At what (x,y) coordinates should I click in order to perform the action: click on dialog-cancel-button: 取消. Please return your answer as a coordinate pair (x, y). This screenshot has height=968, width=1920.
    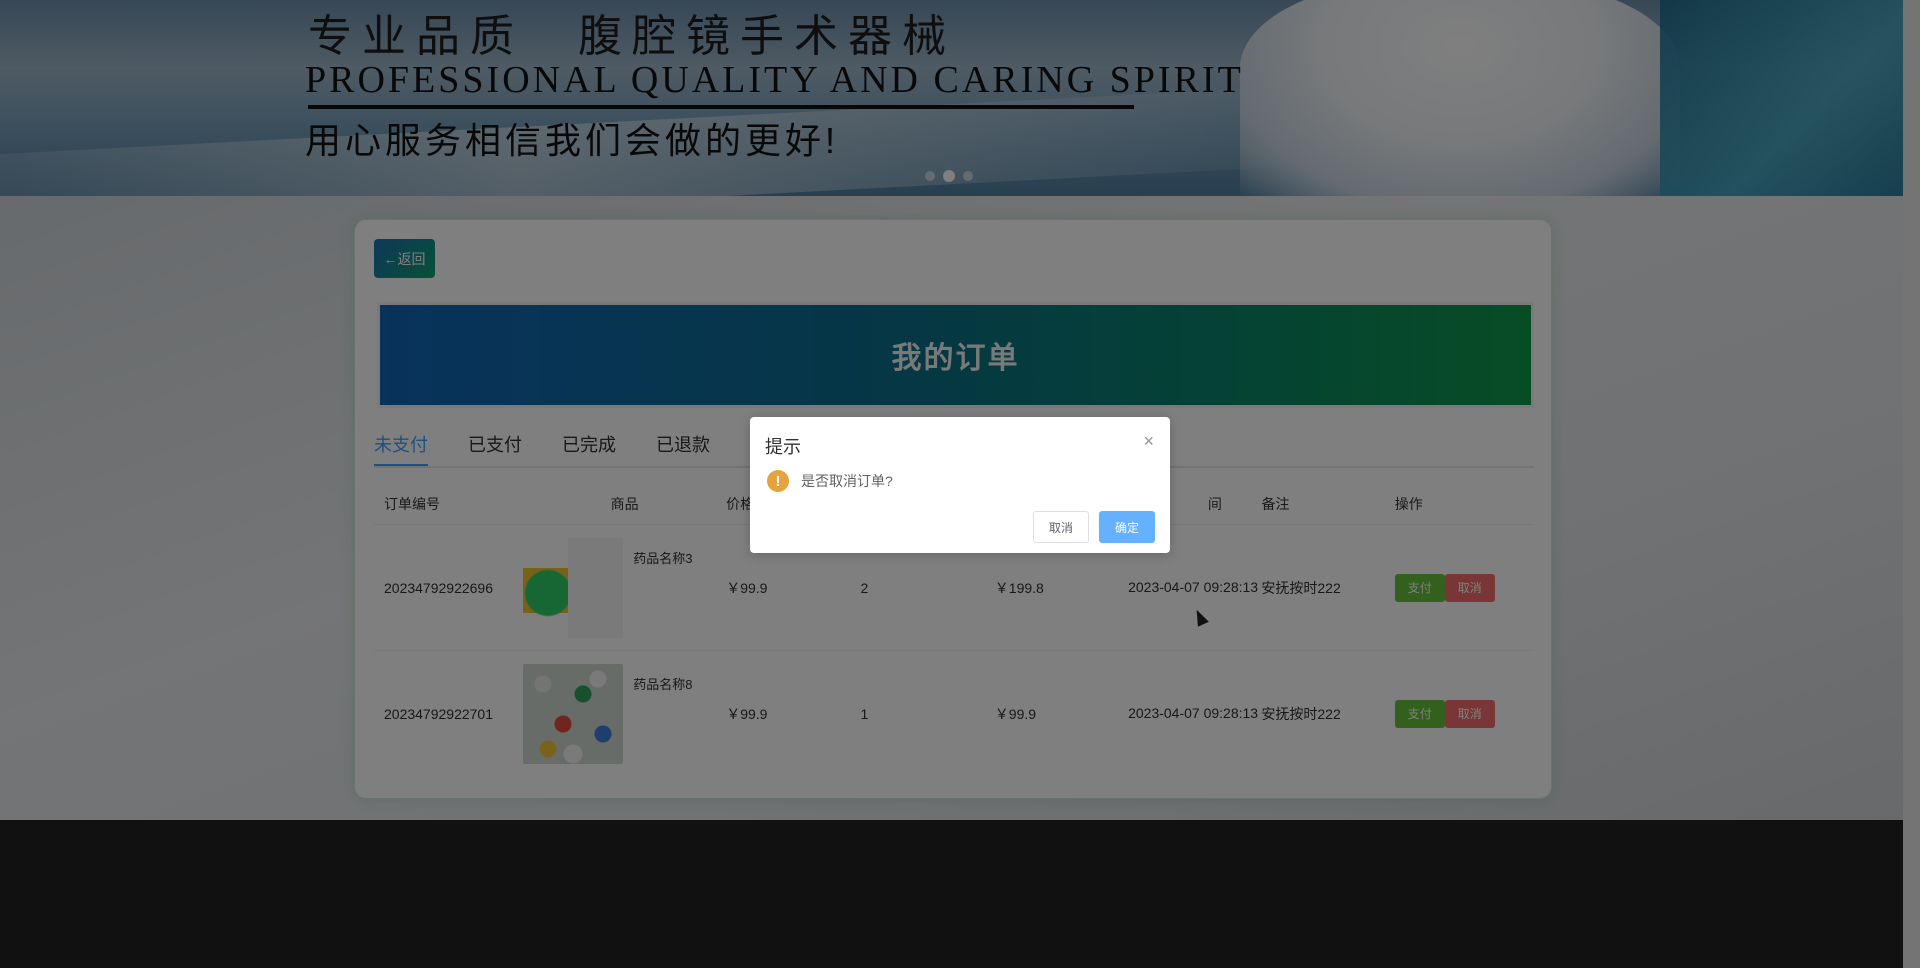
    Looking at the image, I should click on (1060, 527).